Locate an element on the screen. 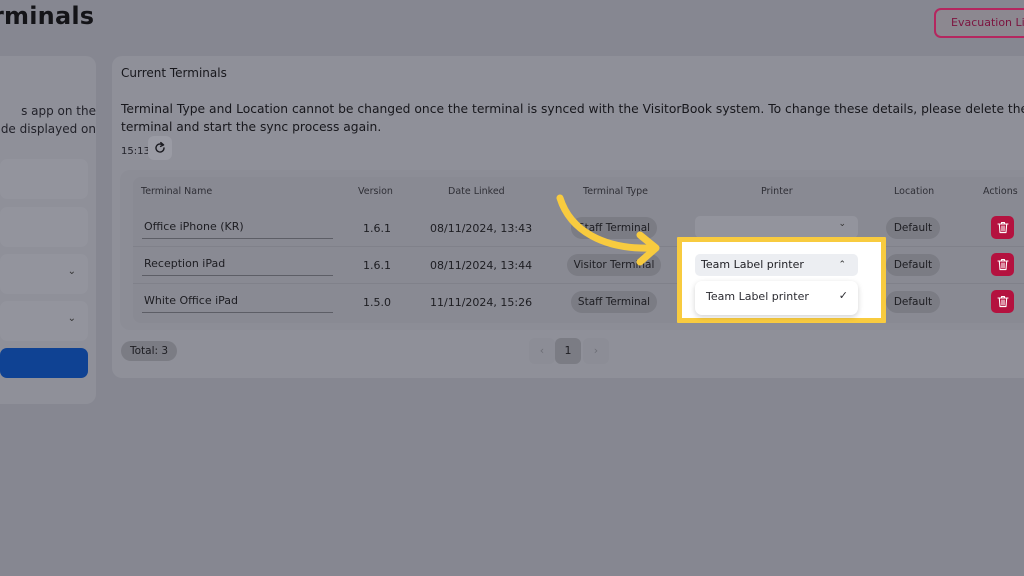 The image size is (1024, 576). instructions-line-1: s app on the is located at coordinates (58, 111).